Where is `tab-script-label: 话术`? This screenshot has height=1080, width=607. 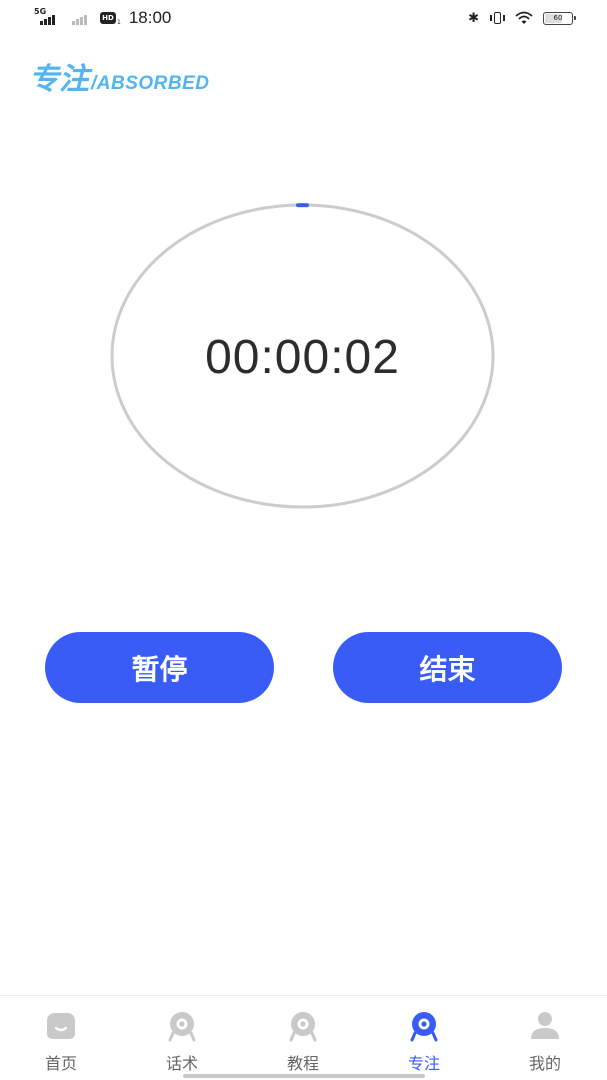
tab-script-label: 话术 is located at coordinates (181, 1063).